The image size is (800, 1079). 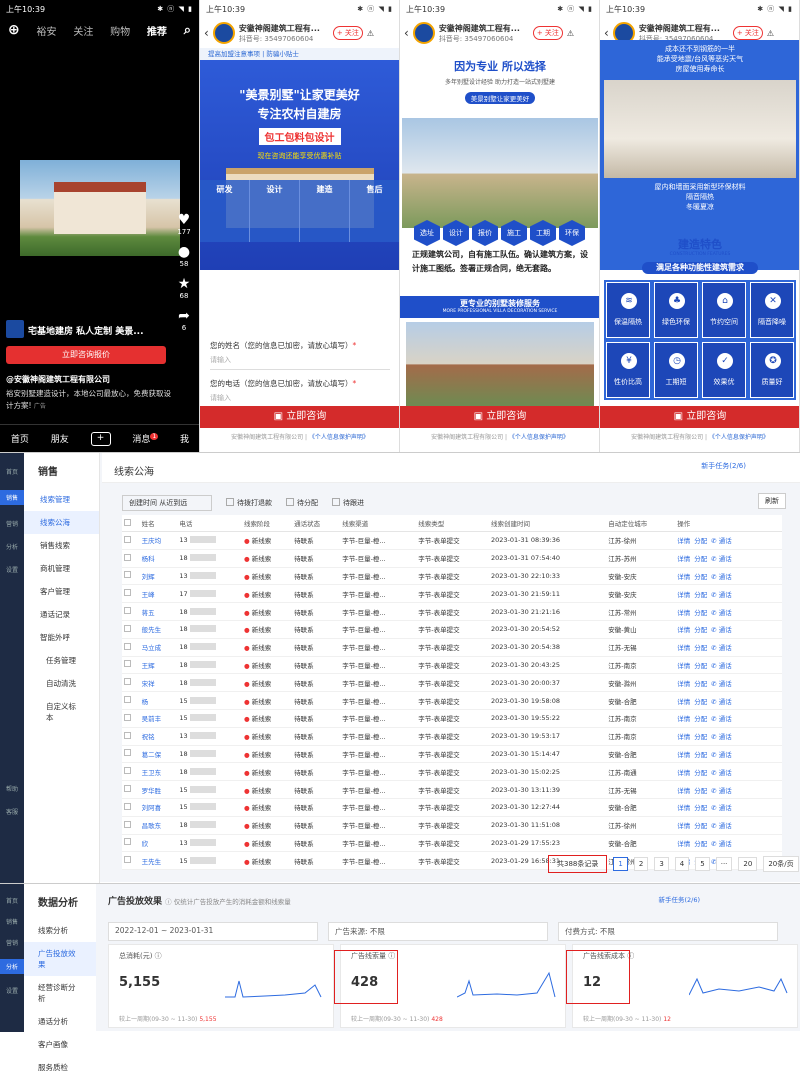 What do you see at coordinates (131, 523) in the screenshot?
I see `select-all` at bounding box center [131, 523].